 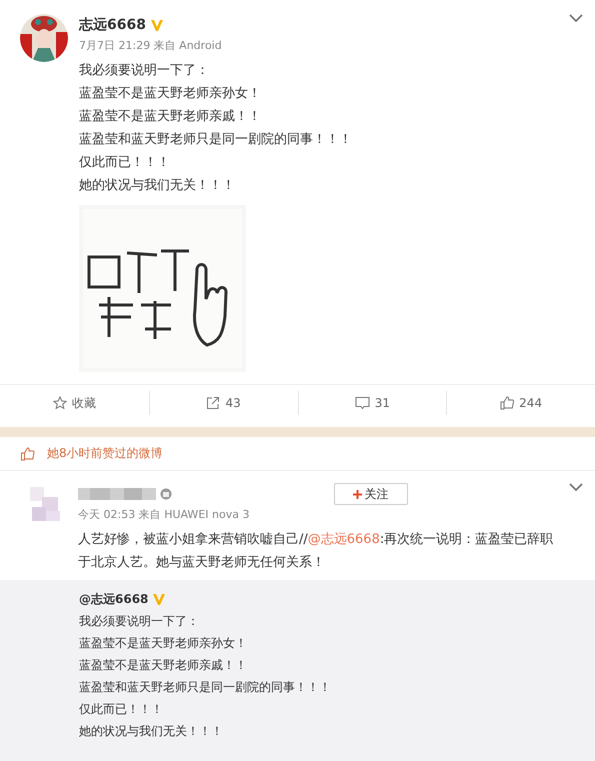 I want to click on post-text: 蓝盈莹和蓝天野老师只是同一剧院的同事！！！, so click(x=216, y=140).